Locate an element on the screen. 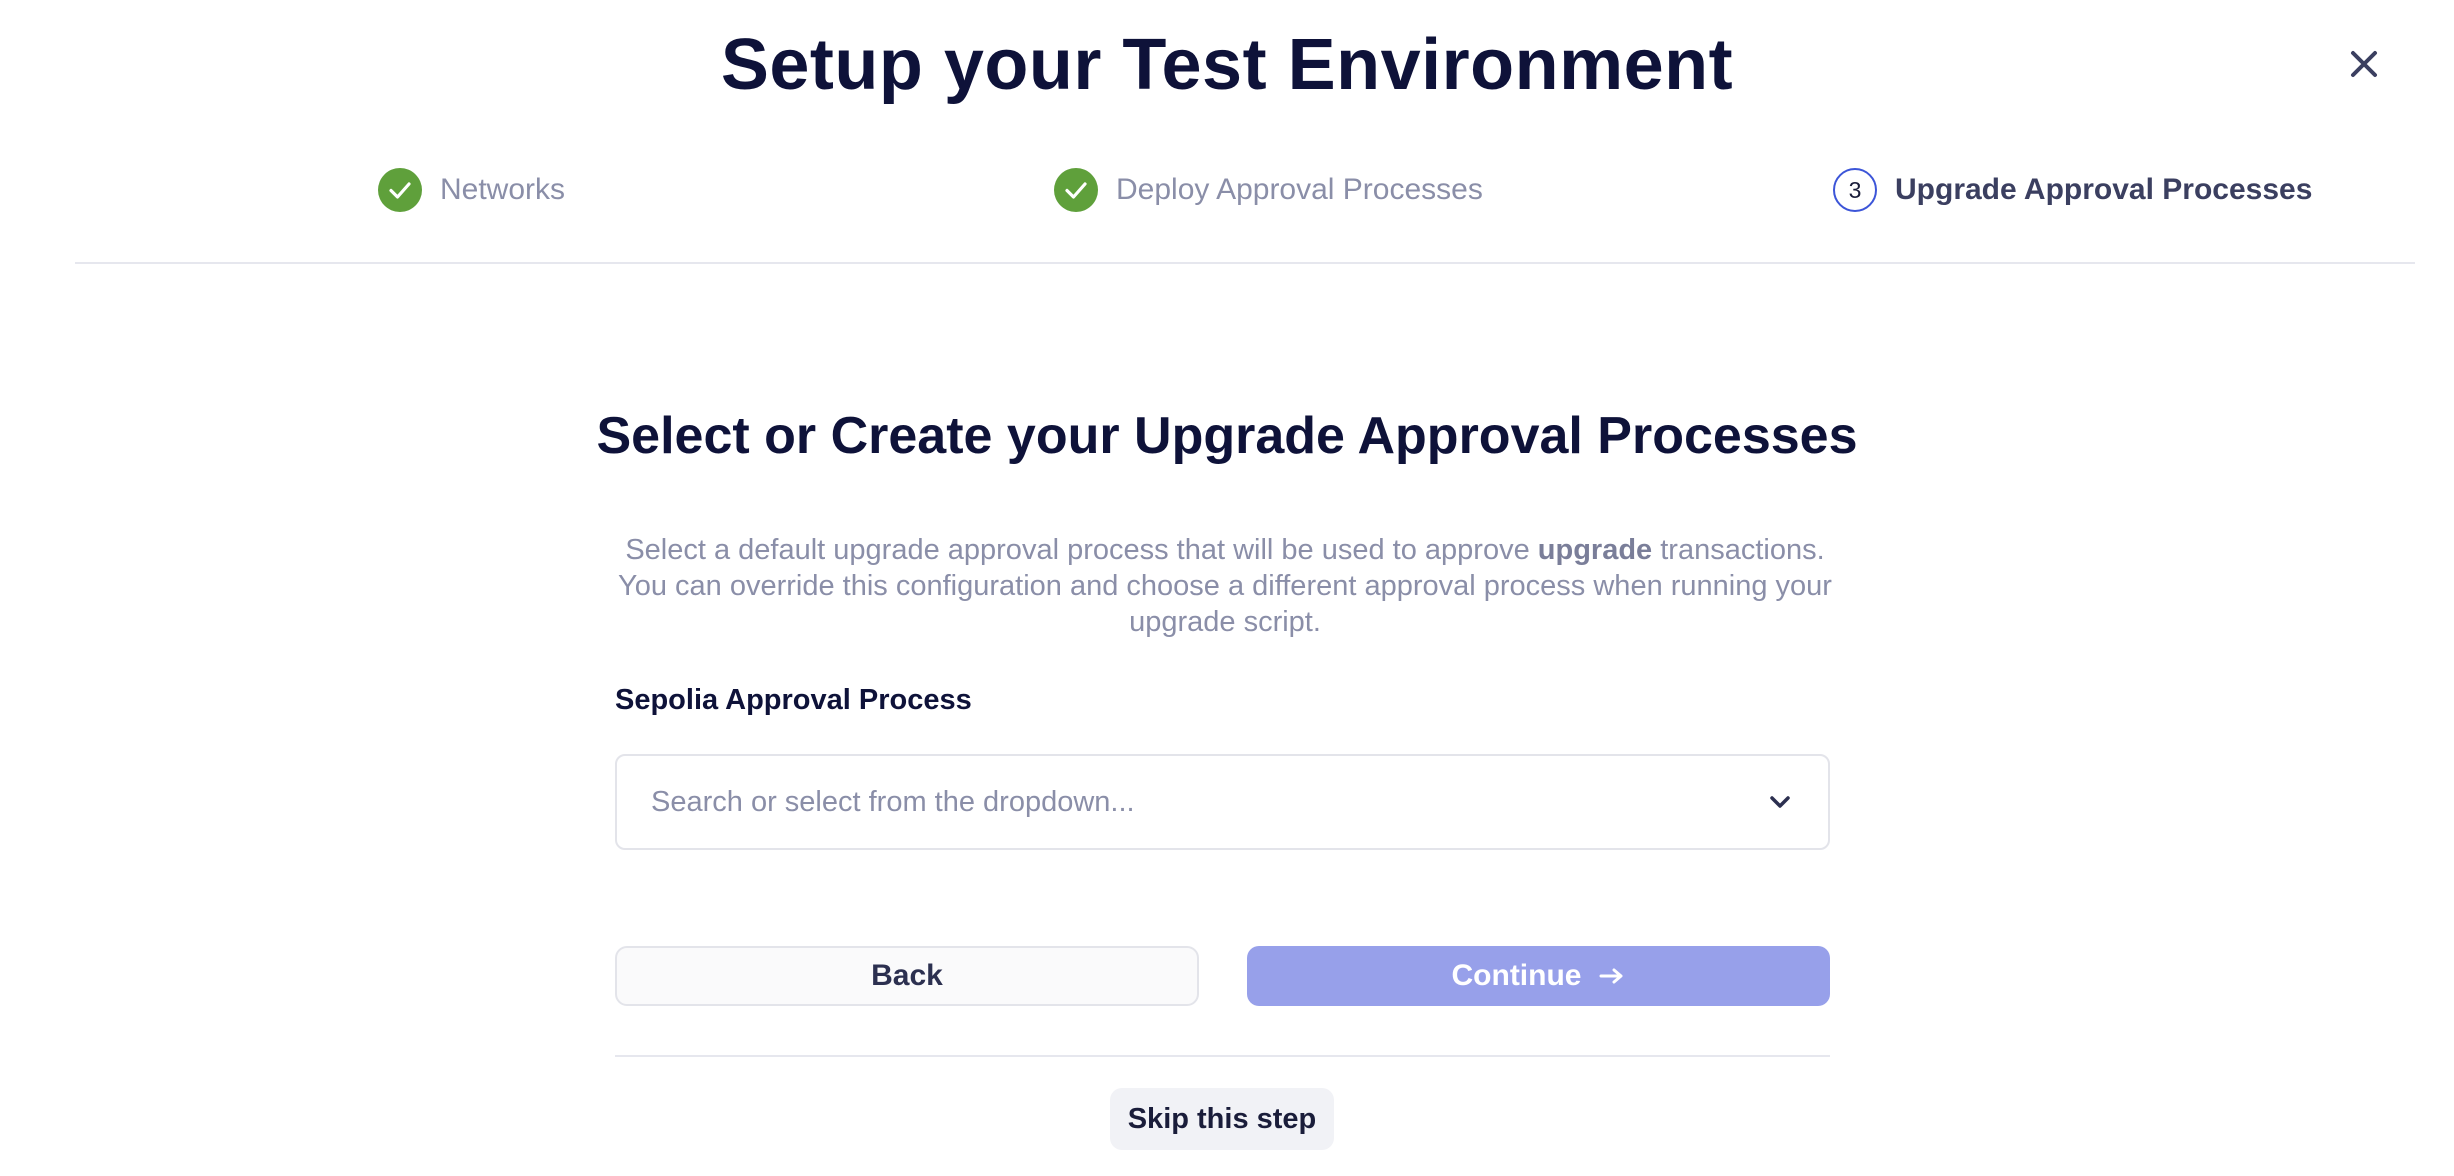  step-label: Upgrade Approval Processes is located at coordinates (2104, 189).